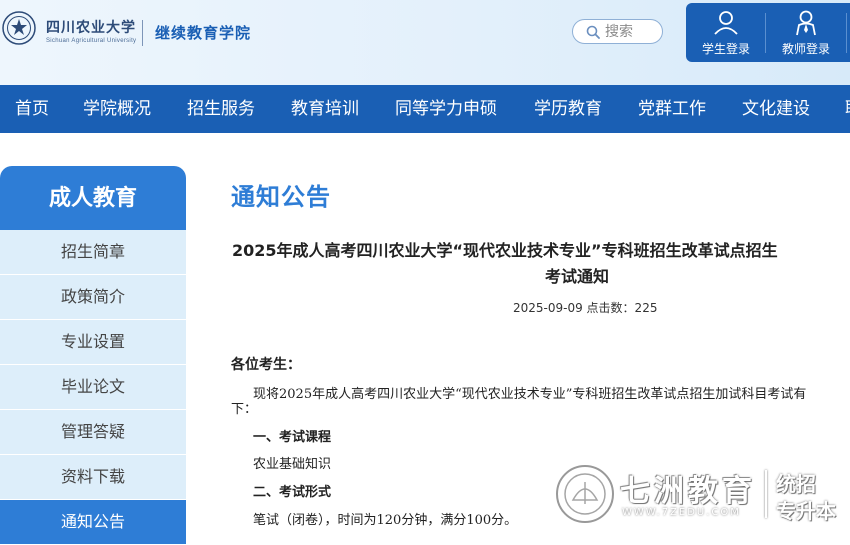 This screenshot has height=545, width=850. I want to click on exam-course-text: 农业基础知识, so click(292, 464).